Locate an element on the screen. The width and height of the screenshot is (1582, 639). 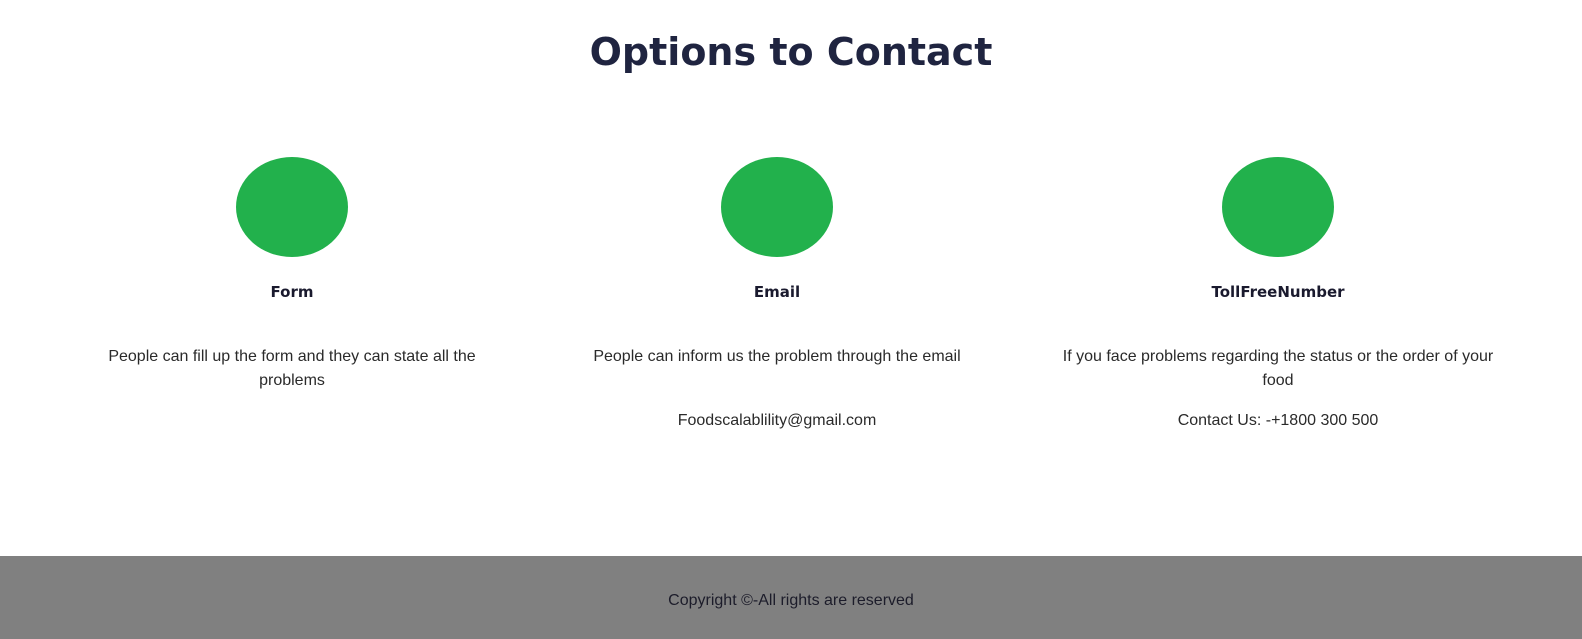
contact-option-title: Email is located at coordinates (777, 292).